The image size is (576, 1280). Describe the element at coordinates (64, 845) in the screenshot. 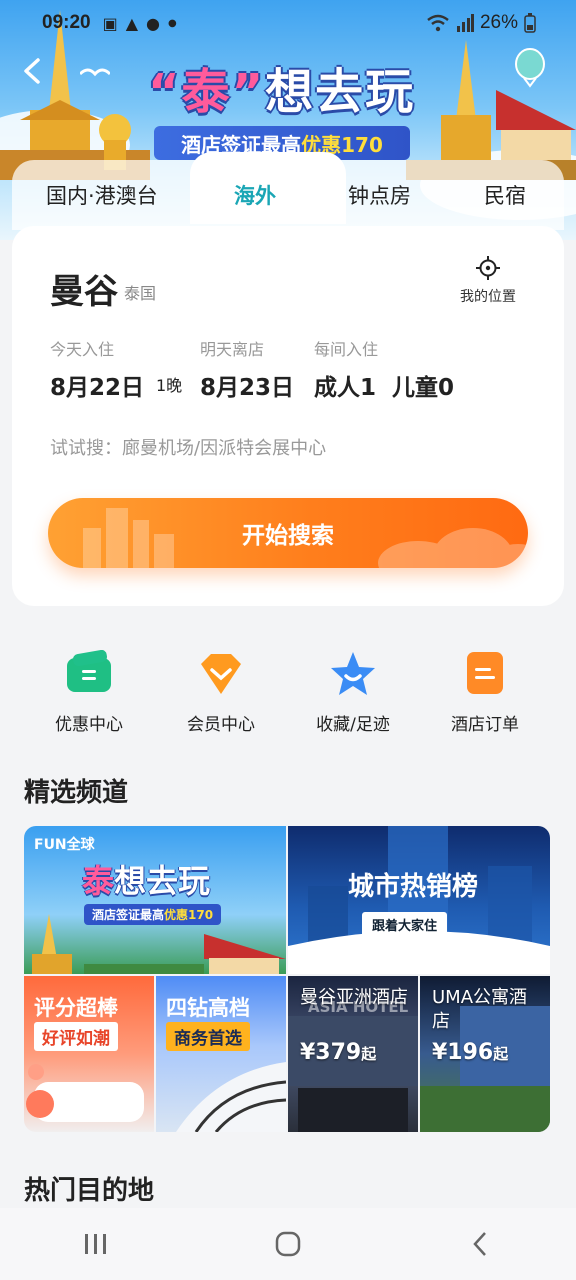

I see `fun-global-brand: FUN全球` at that location.